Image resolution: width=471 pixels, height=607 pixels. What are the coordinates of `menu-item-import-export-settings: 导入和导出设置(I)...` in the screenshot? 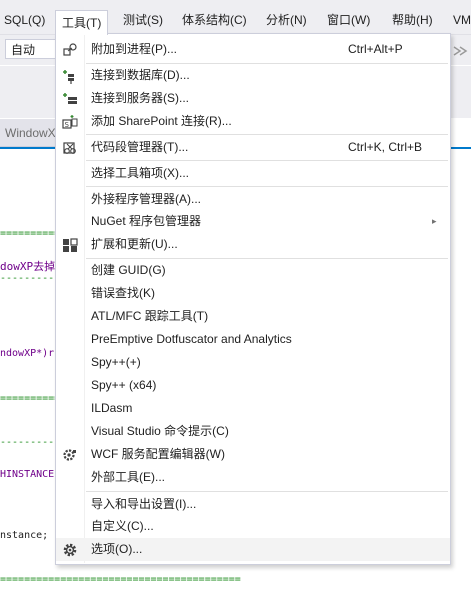 It's located at (253, 504).